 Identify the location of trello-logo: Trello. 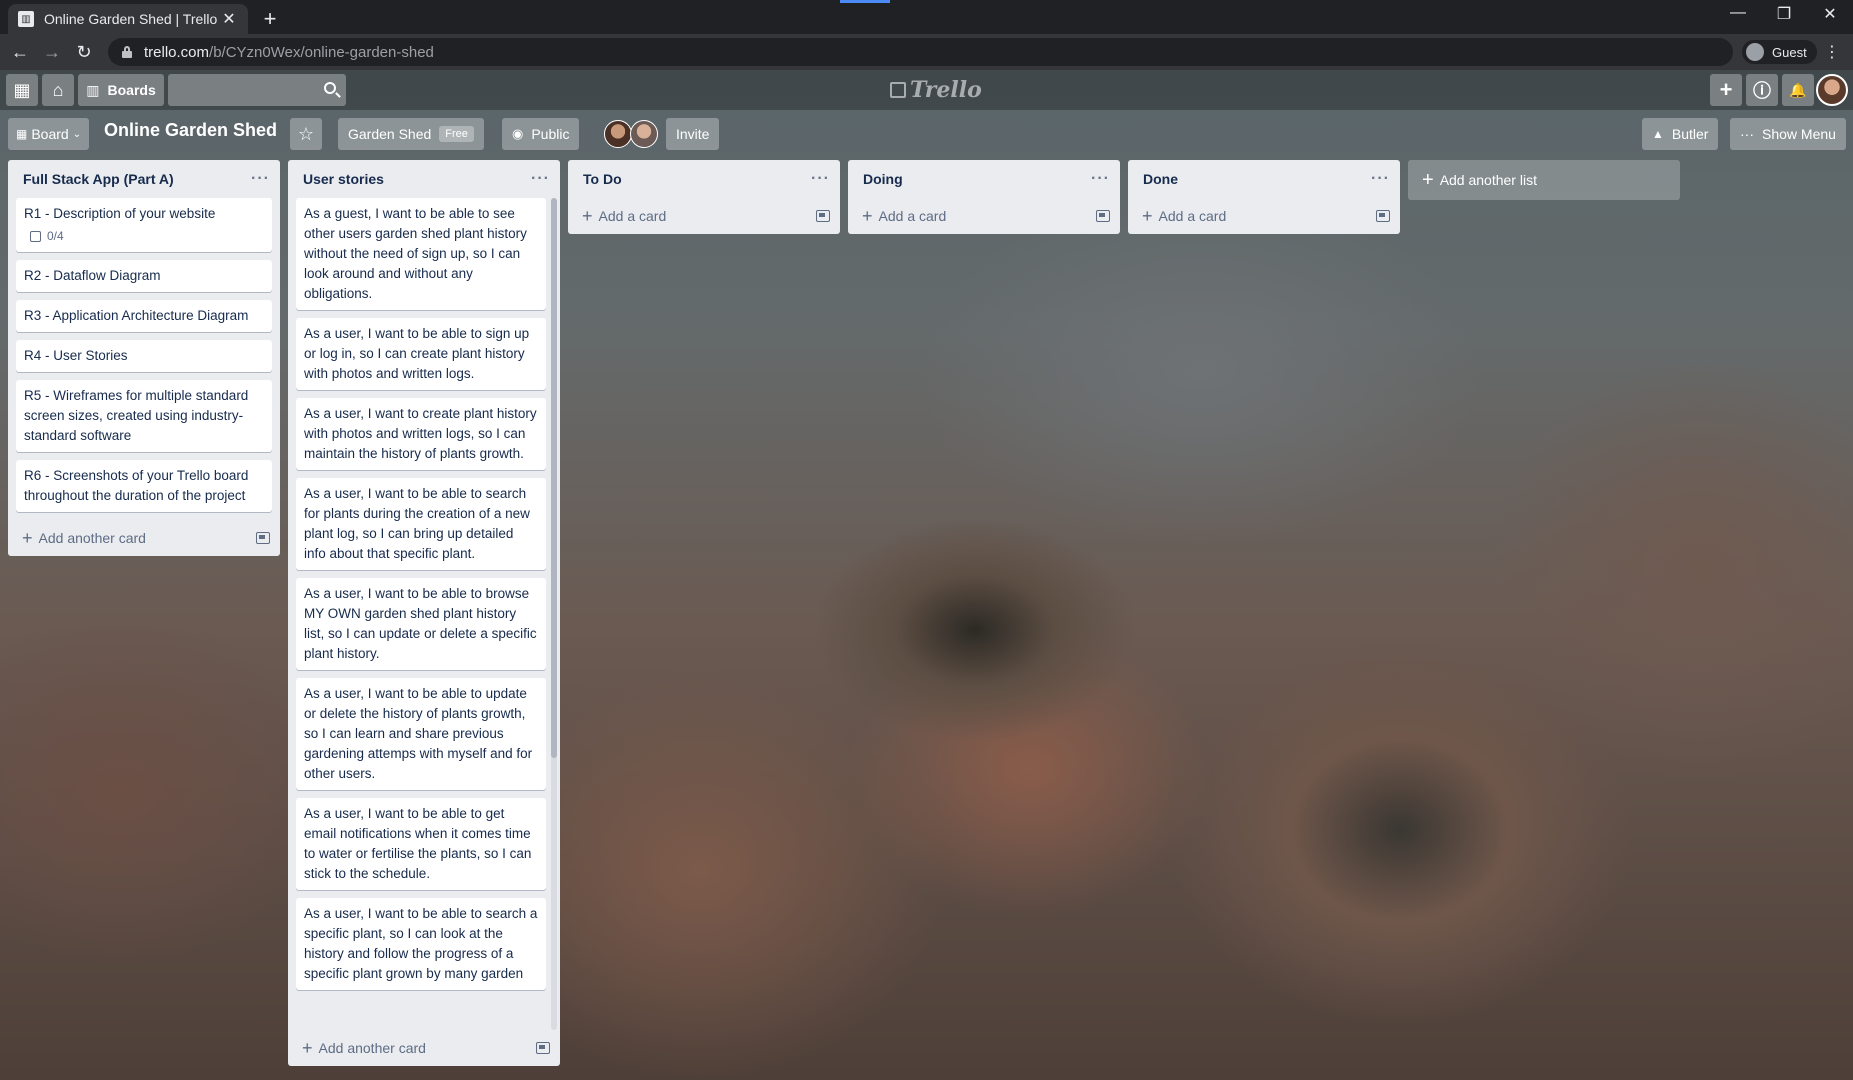
(936, 90).